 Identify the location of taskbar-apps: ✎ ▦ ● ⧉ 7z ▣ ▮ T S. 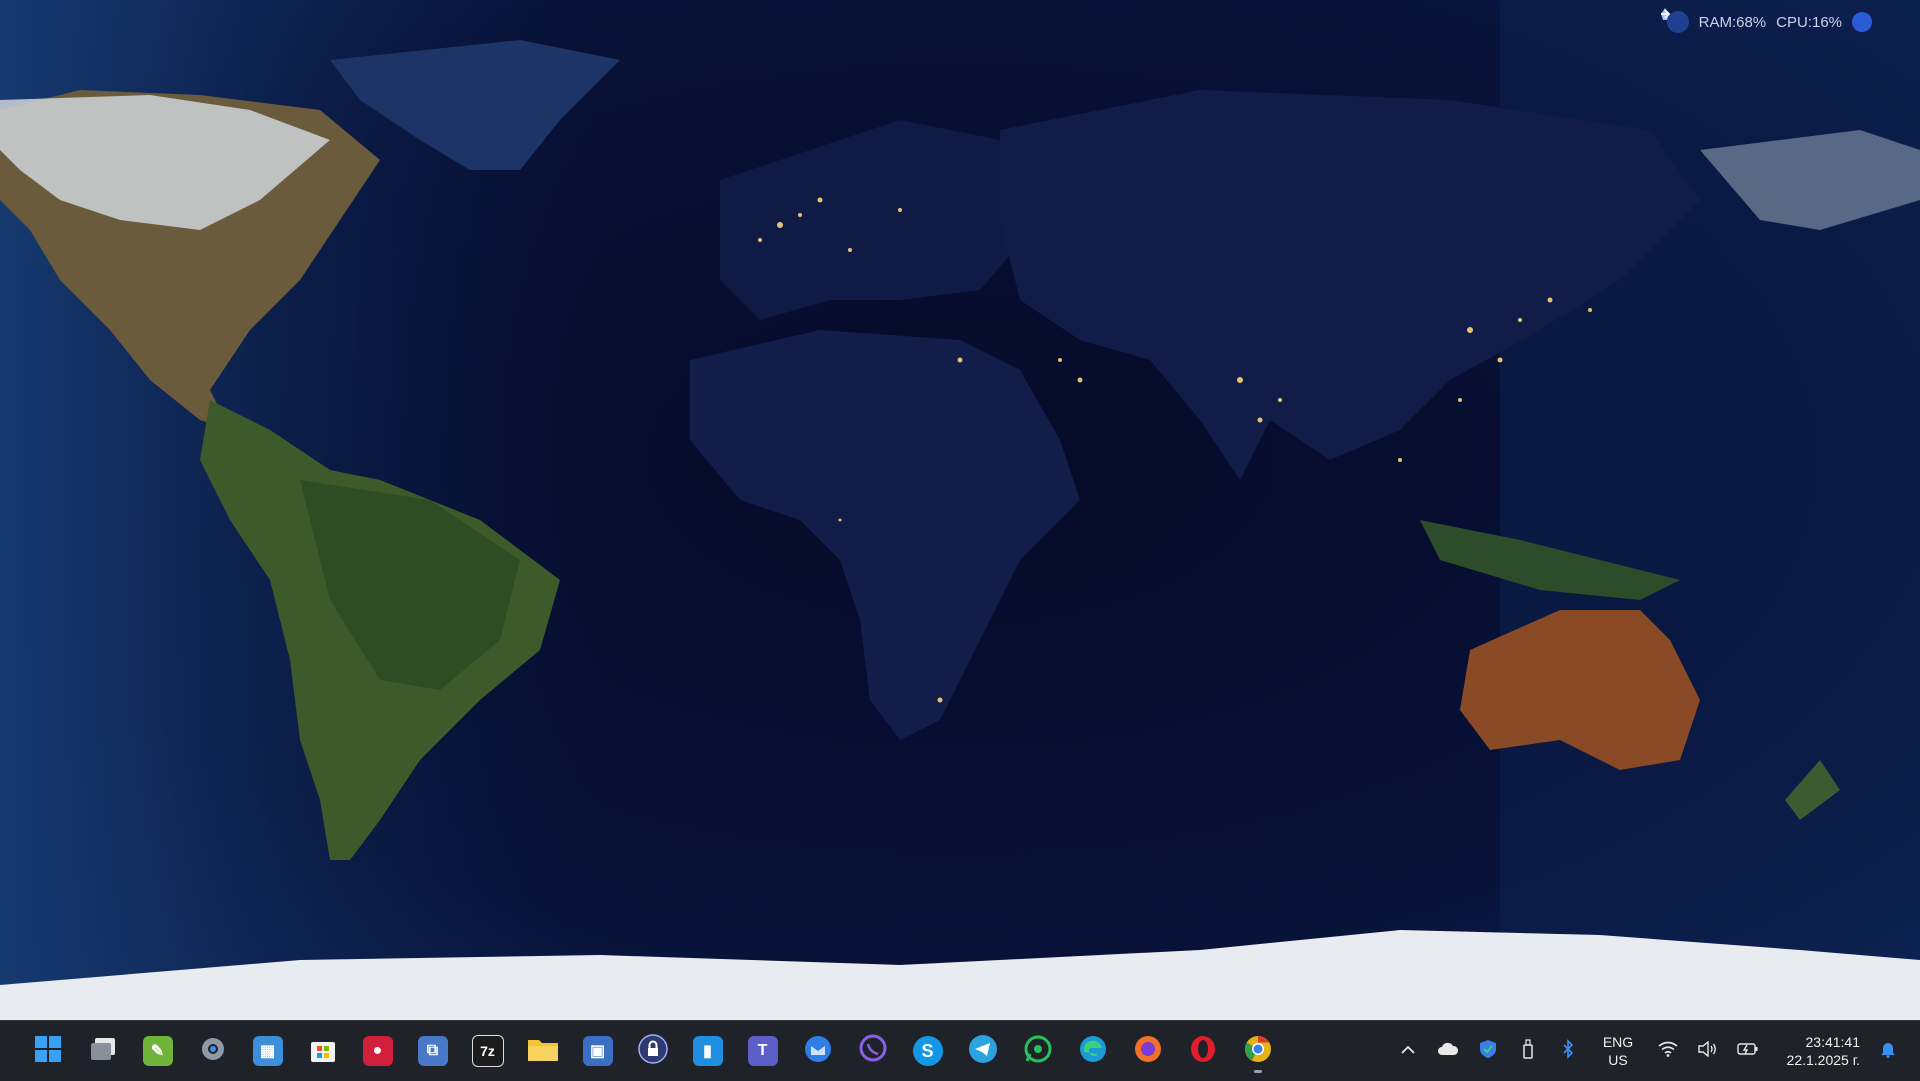
(642, 1051).